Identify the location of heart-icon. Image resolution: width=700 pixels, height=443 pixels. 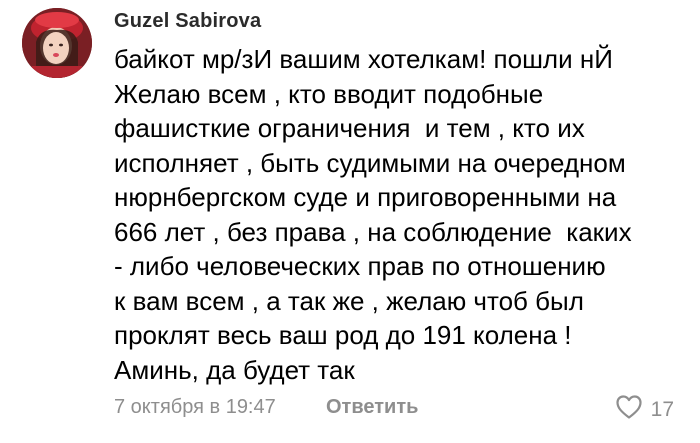
(629, 410).